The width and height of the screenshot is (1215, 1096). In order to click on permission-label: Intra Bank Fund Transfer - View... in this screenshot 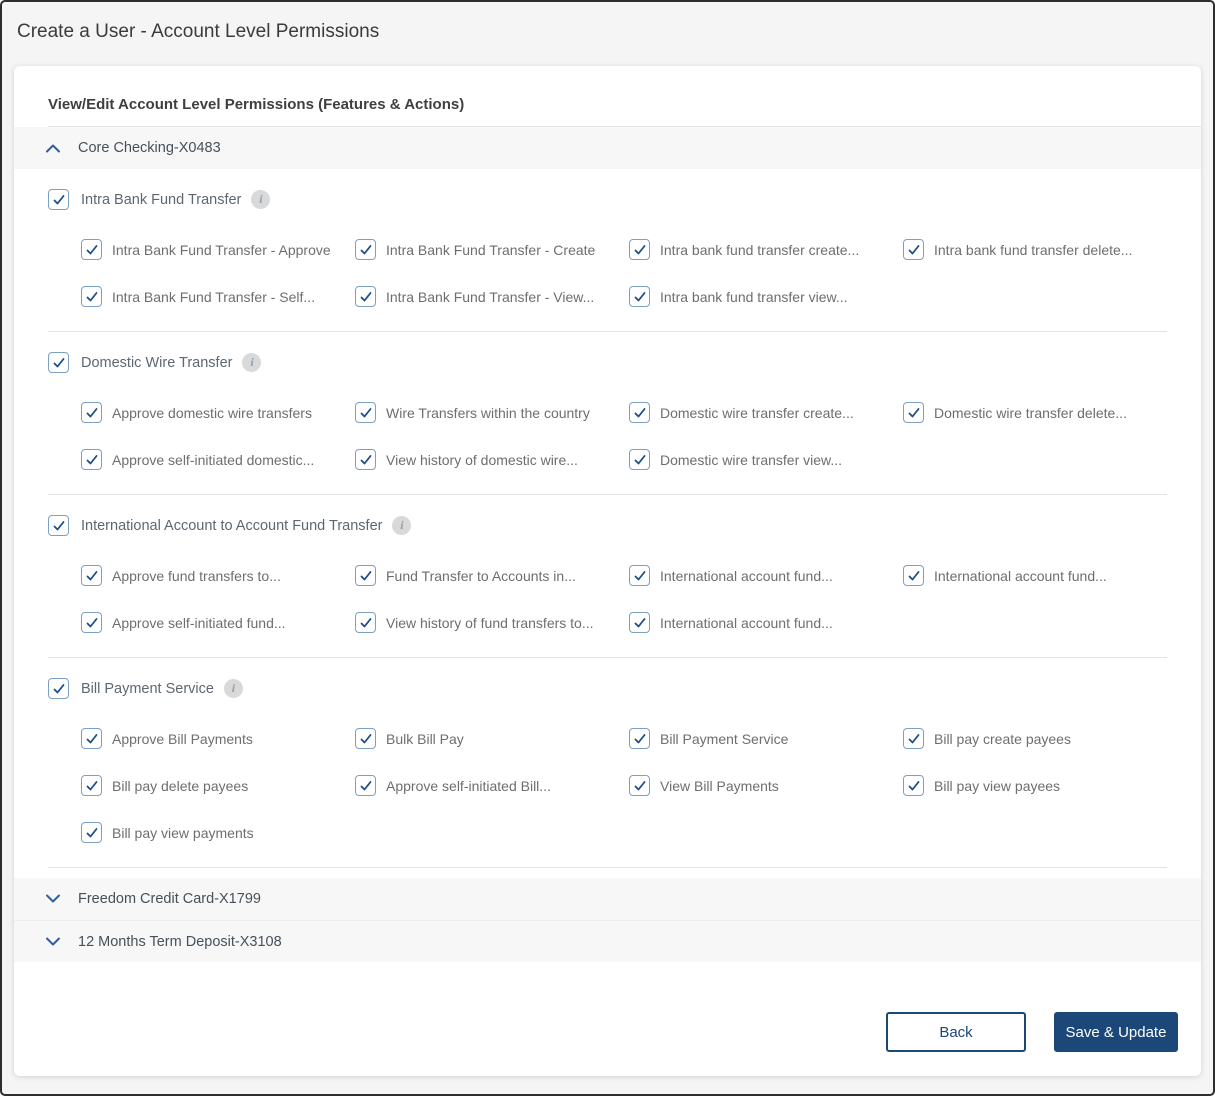, I will do `click(490, 296)`.